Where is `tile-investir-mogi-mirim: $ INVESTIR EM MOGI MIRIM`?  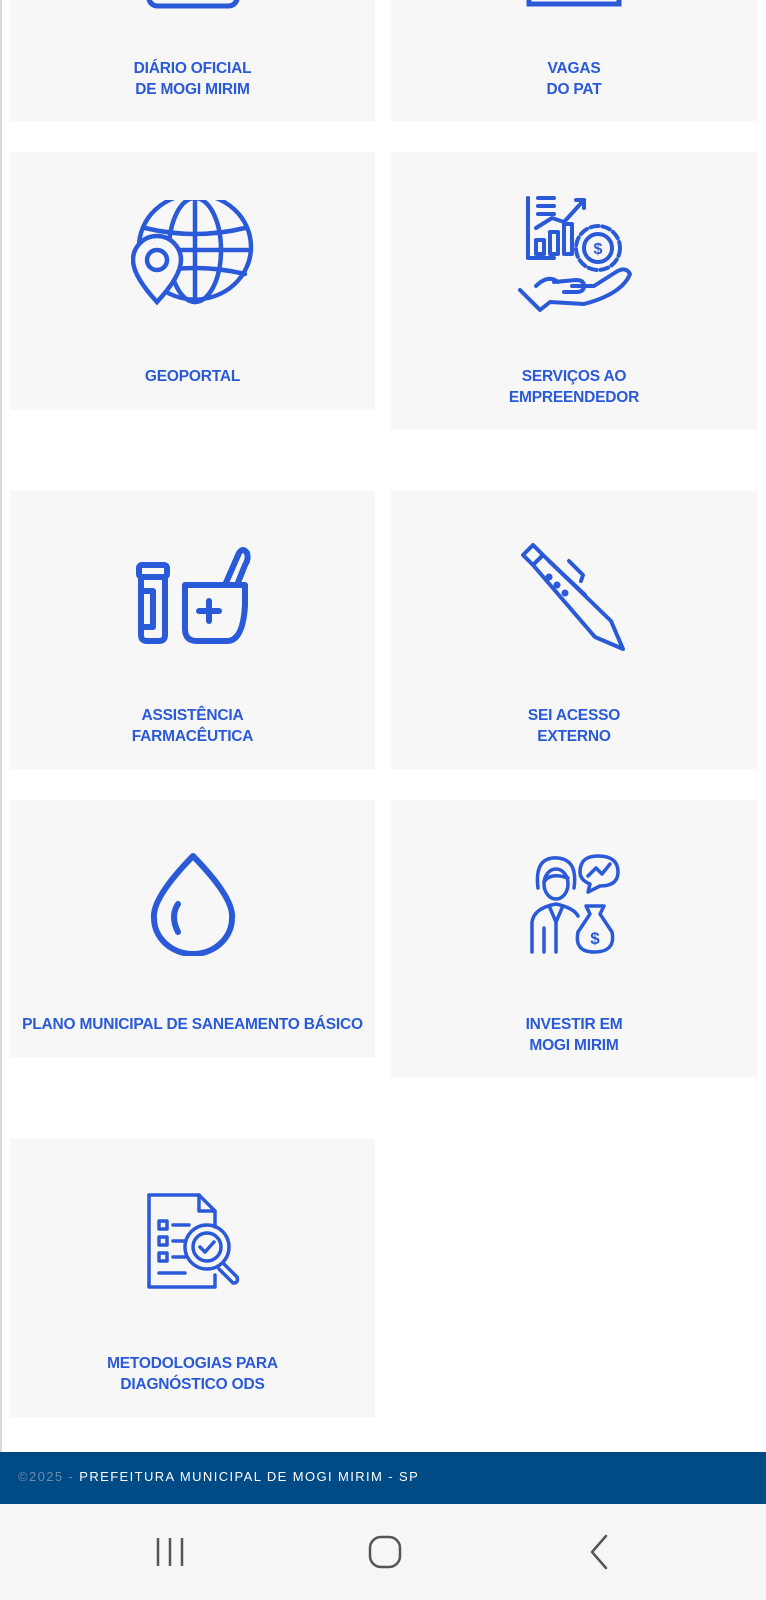
tile-investir-mogi-mirim: $ INVESTIR EM MOGI MIRIM is located at coordinates (574, 938).